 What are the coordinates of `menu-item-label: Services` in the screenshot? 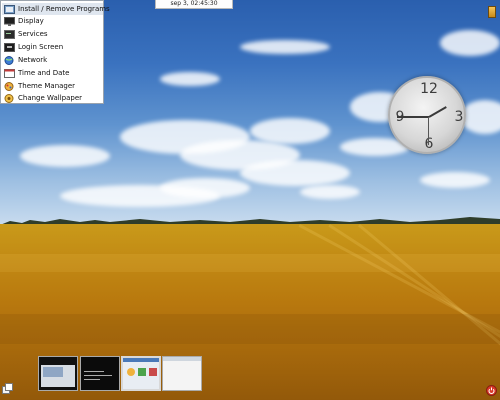 It's located at (33, 34).